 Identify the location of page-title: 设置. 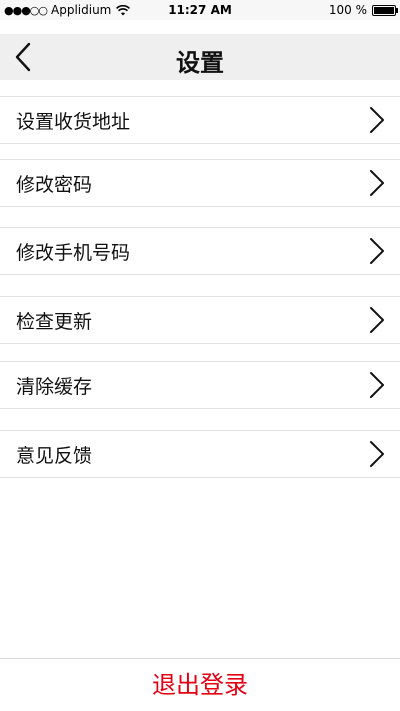
(200, 63).